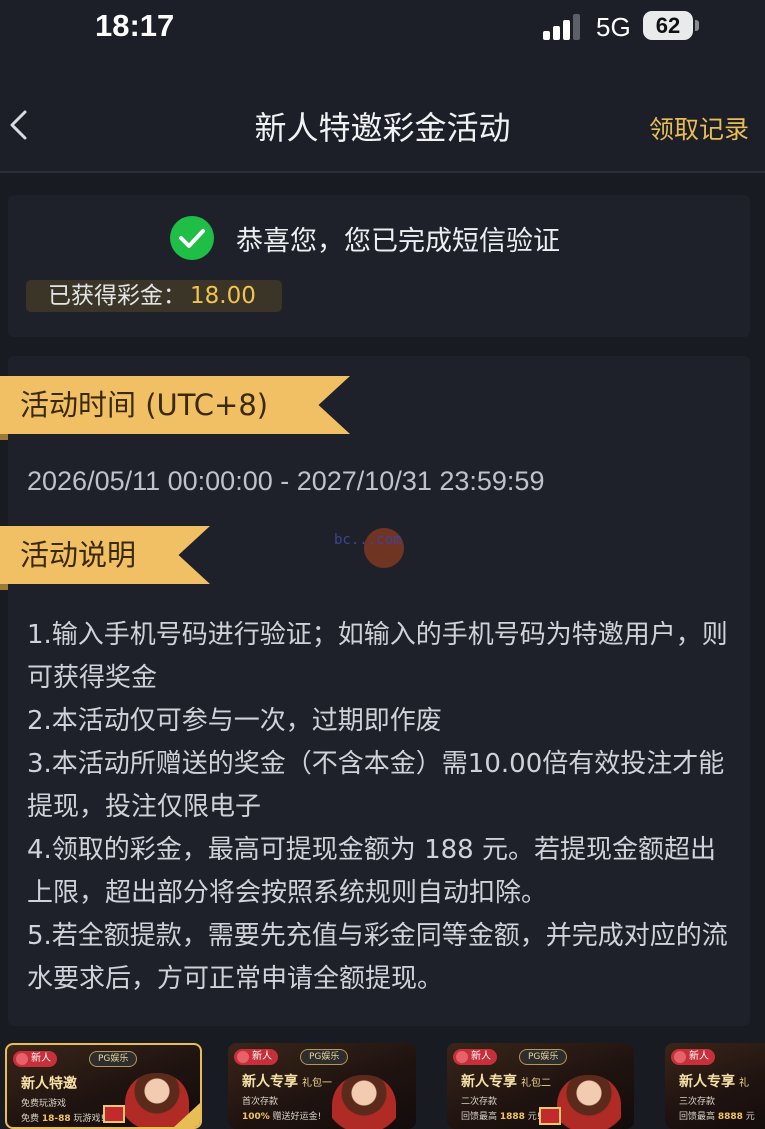  Describe the element at coordinates (105, 555) in the screenshot. I see `activity-desc-heading: 活动说明` at that location.